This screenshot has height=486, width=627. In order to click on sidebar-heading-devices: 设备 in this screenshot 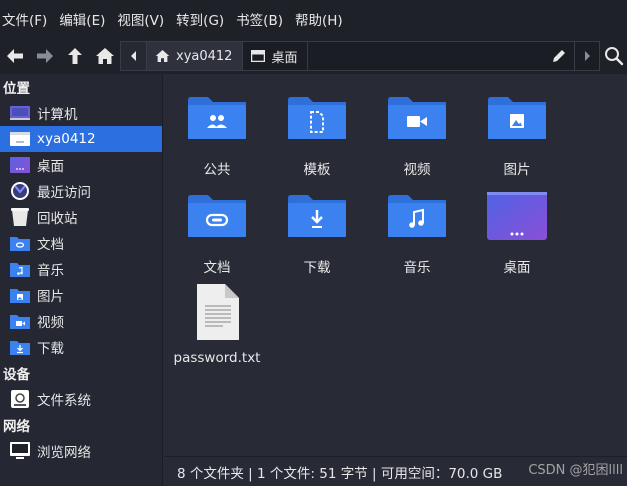, I will do `click(16, 375)`.